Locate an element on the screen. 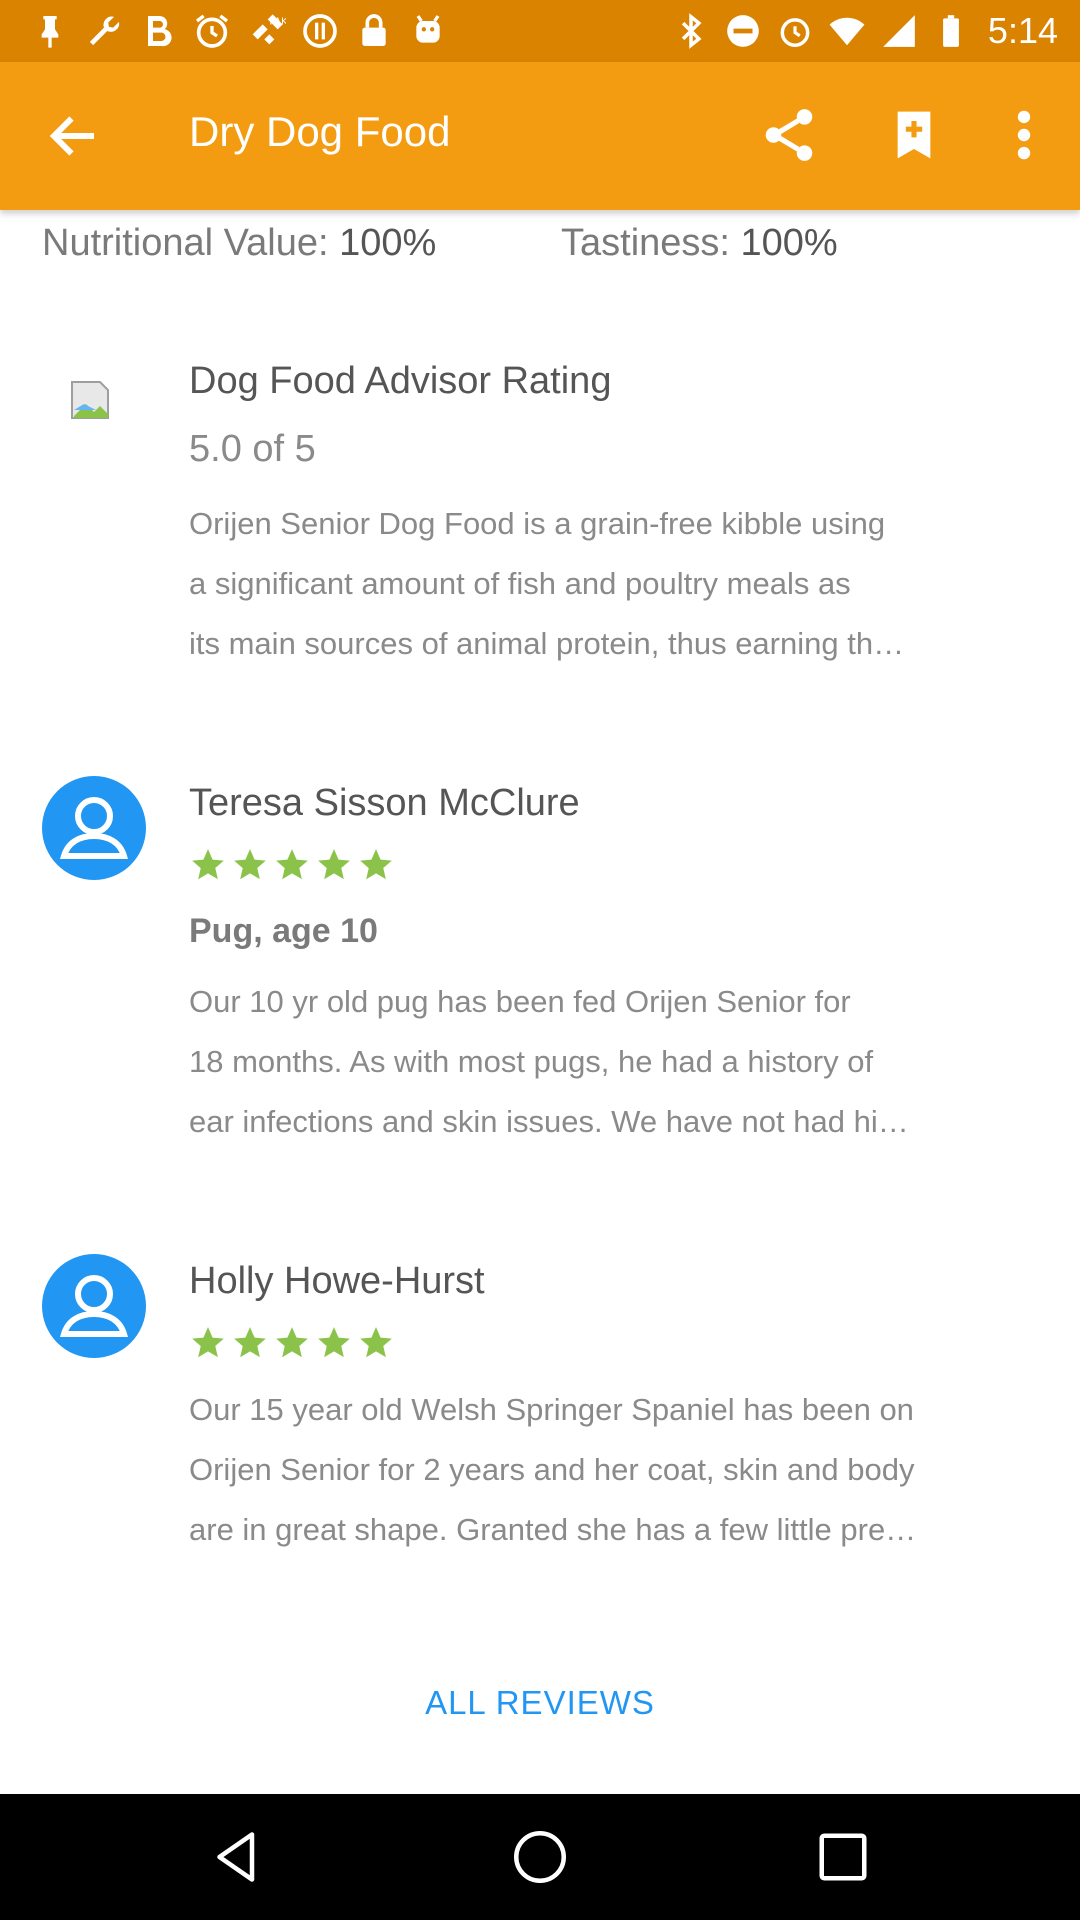 The height and width of the screenshot is (1920, 1080). tastiness-label: Tastiness: is located at coordinates (645, 243).